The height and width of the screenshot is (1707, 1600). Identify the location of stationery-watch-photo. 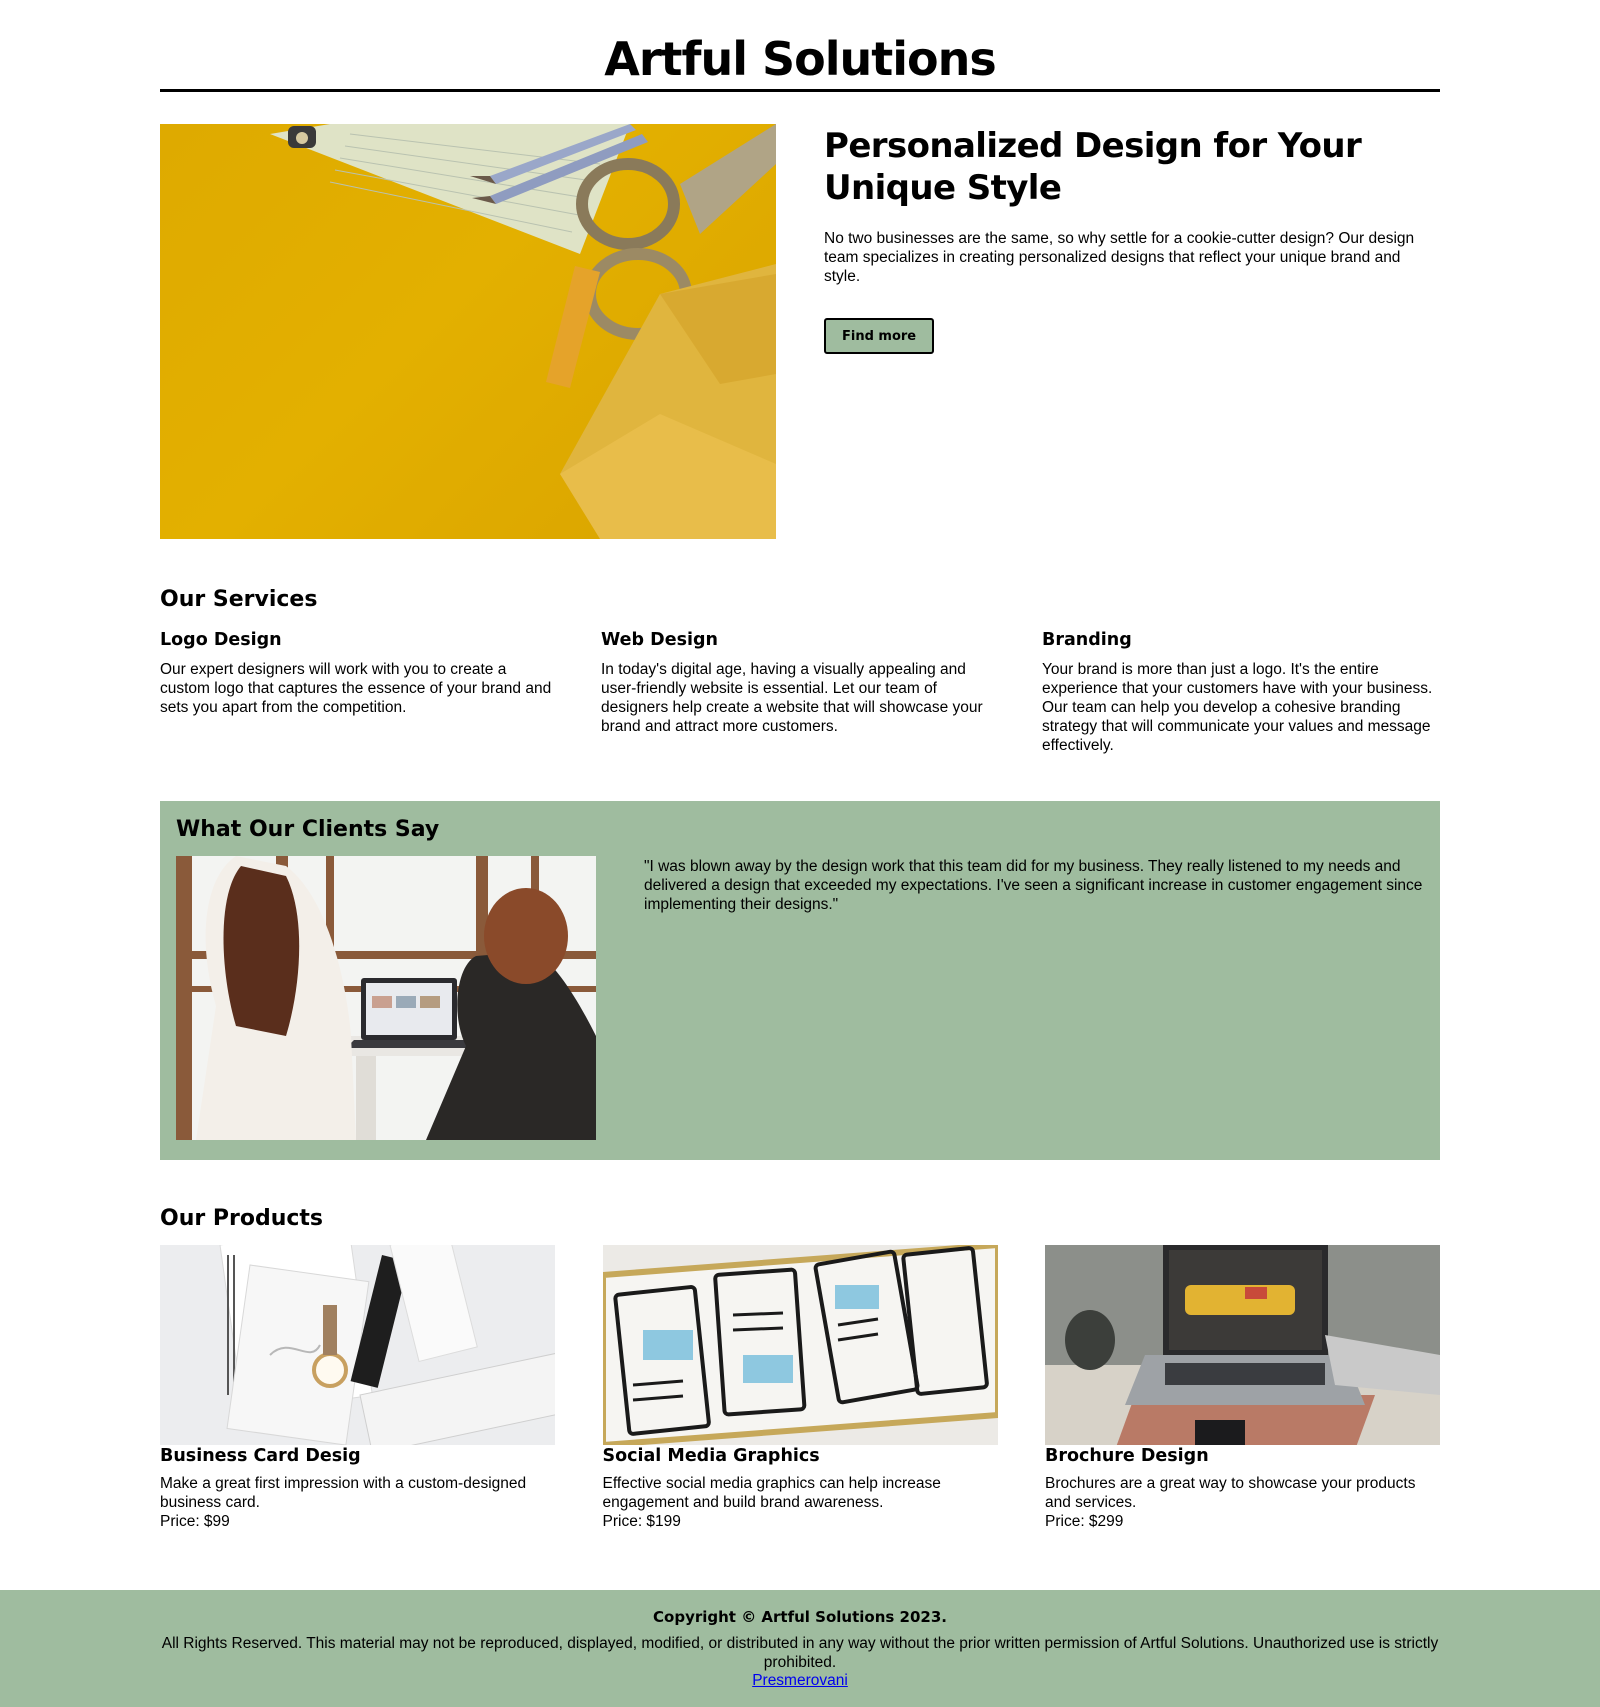
(357, 1345).